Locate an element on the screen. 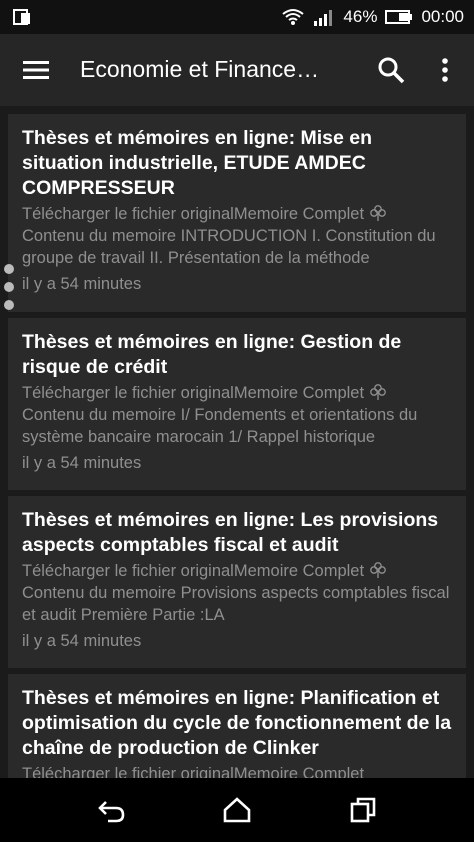 The width and height of the screenshot is (474, 842). battery-percent: 46% is located at coordinates (360, 16).